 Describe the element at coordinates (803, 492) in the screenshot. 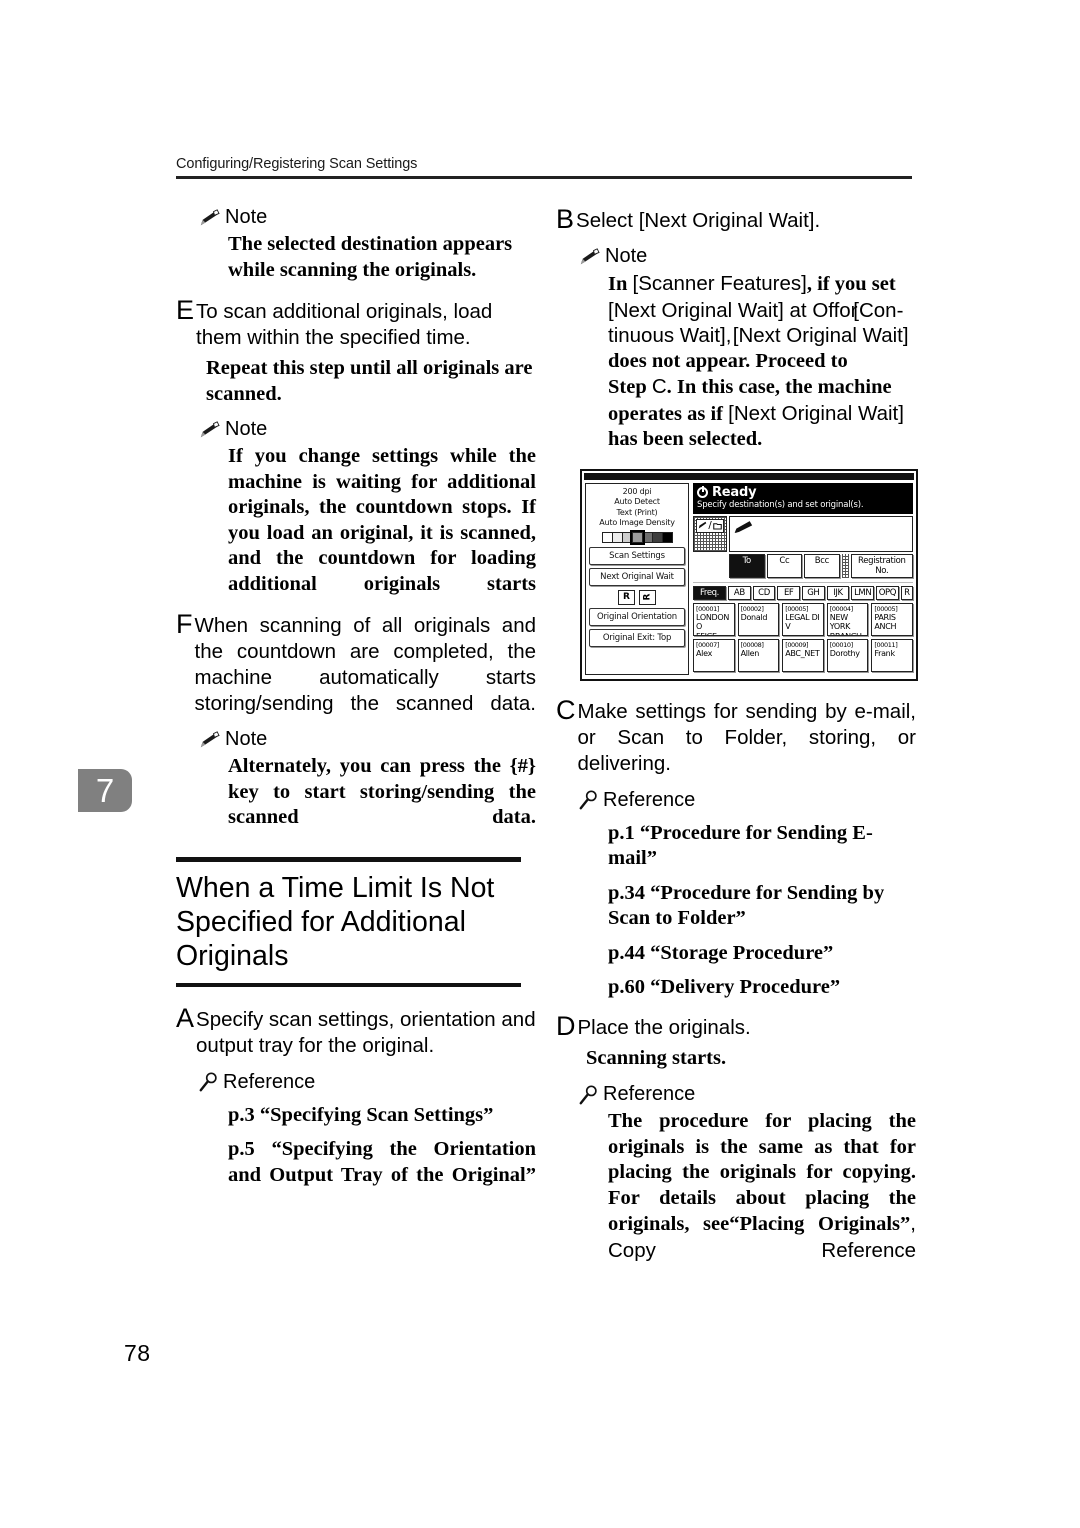

I see `status-title-row: Ready` at that location.